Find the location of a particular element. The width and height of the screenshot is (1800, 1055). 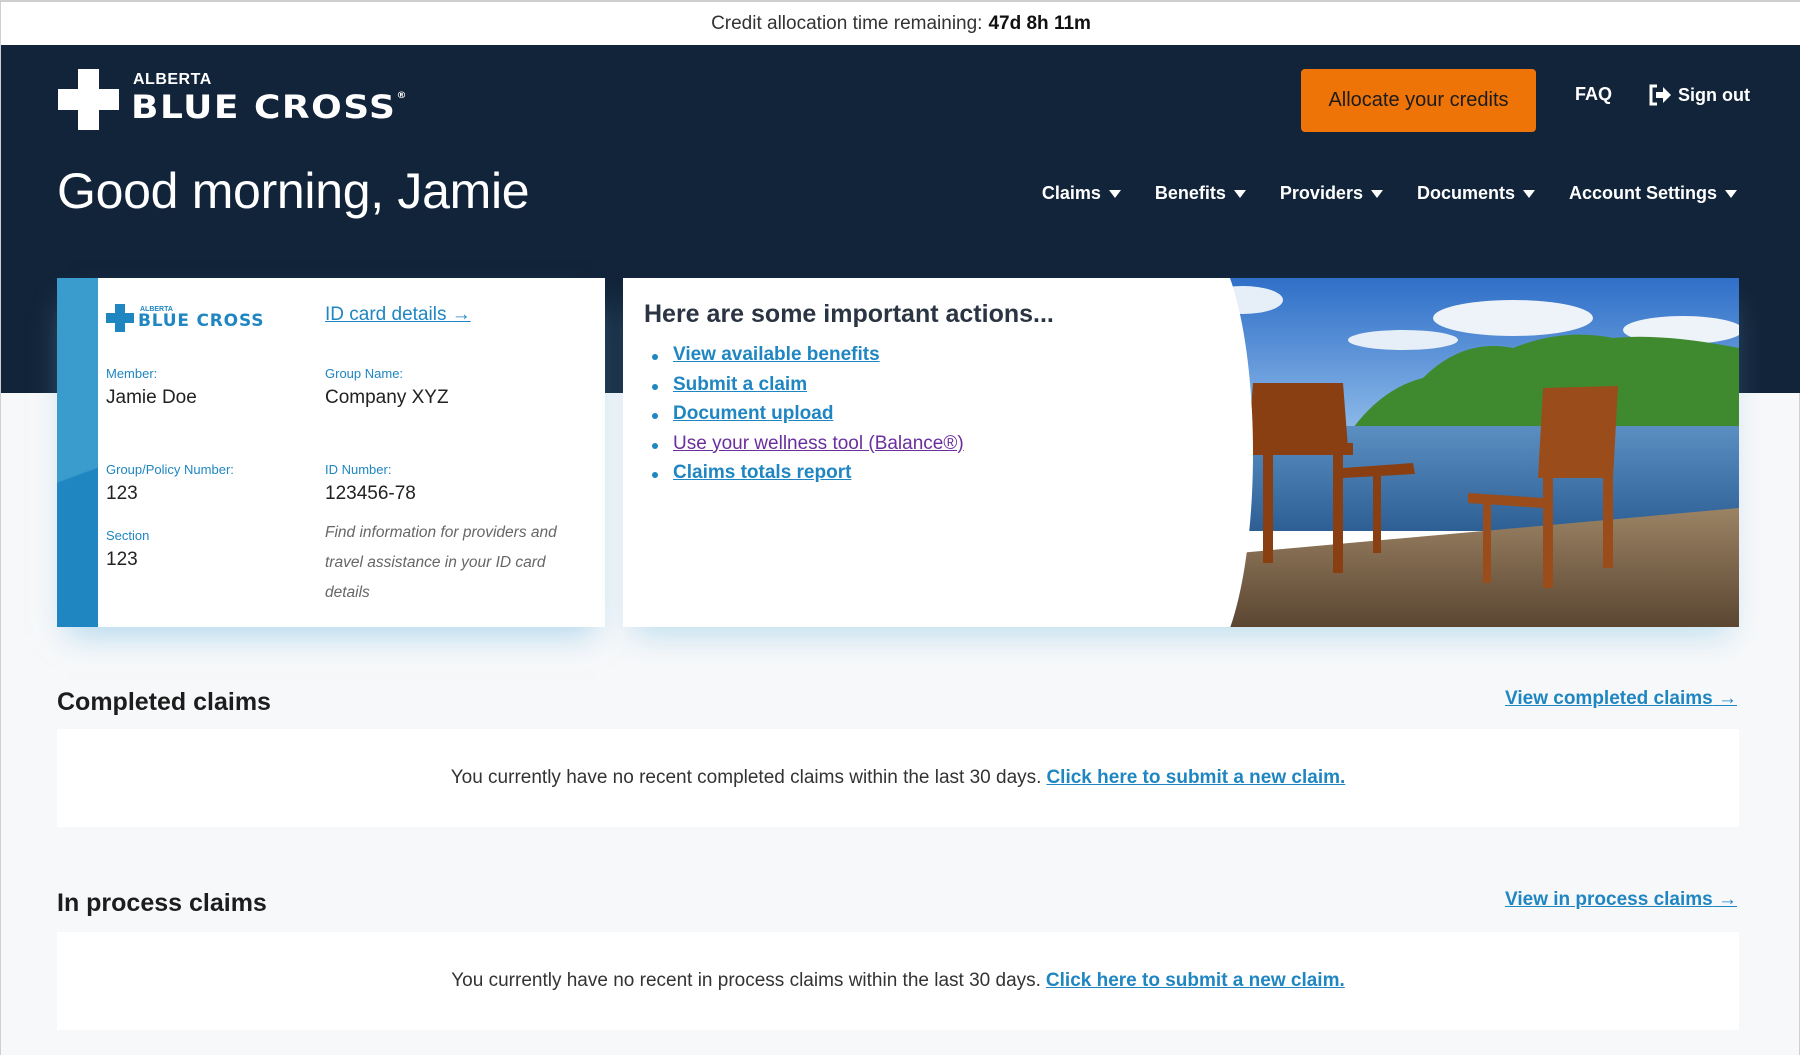

greeting-title: Good morning, Jamie is located at coordinates (293, 191).